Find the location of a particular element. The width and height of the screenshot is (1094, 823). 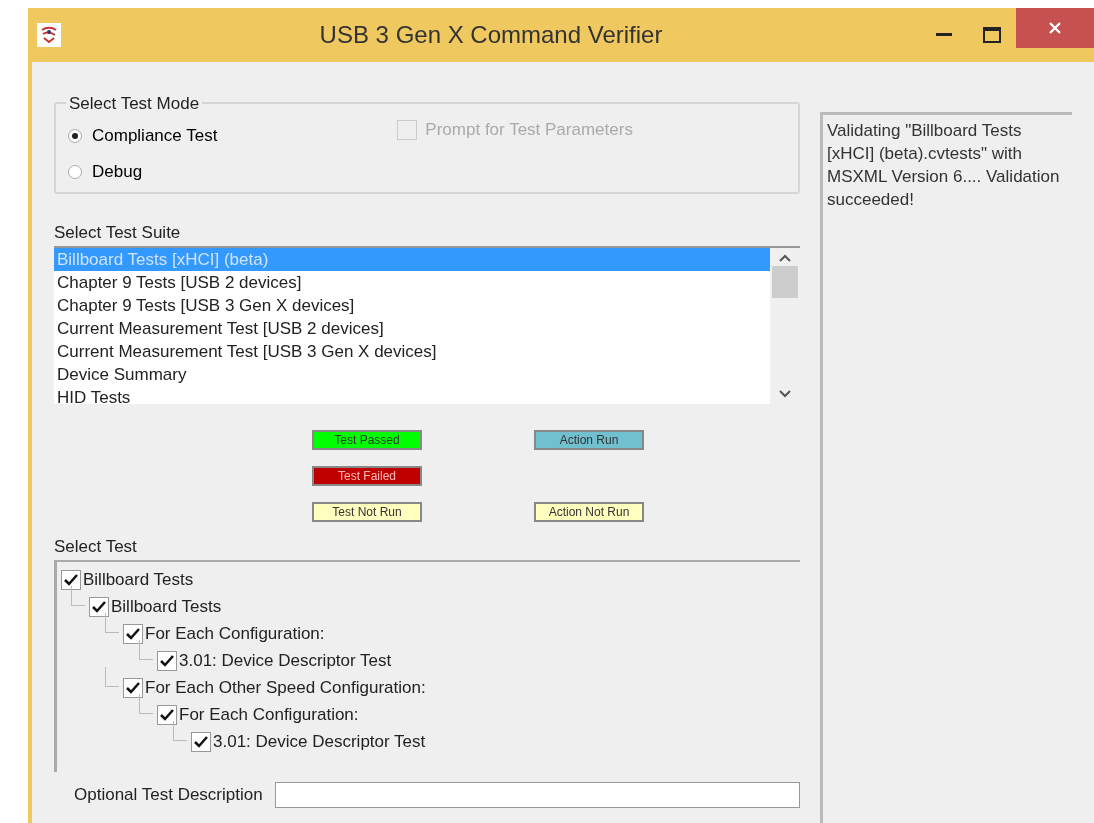

window-title: USB 3 Gen X Command Verifier is located at coordinates (491, 35).